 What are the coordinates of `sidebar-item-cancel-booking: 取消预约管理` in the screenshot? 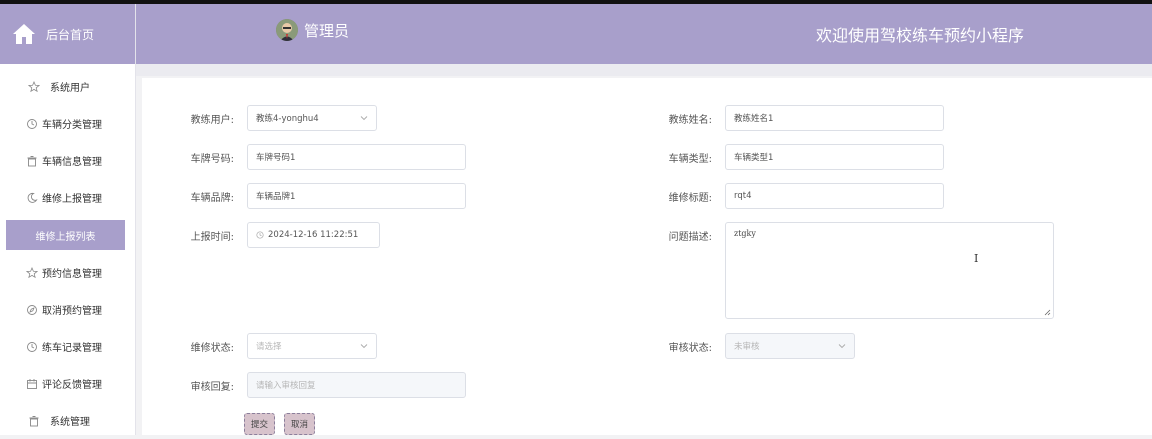 It's located at (67, 309).